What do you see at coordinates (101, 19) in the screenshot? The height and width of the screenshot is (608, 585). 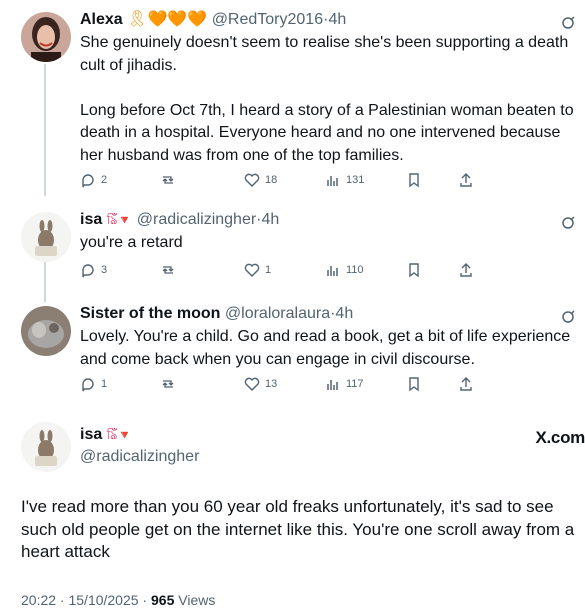 I see `author-name: Alexa` at bounding box center [101, 19].